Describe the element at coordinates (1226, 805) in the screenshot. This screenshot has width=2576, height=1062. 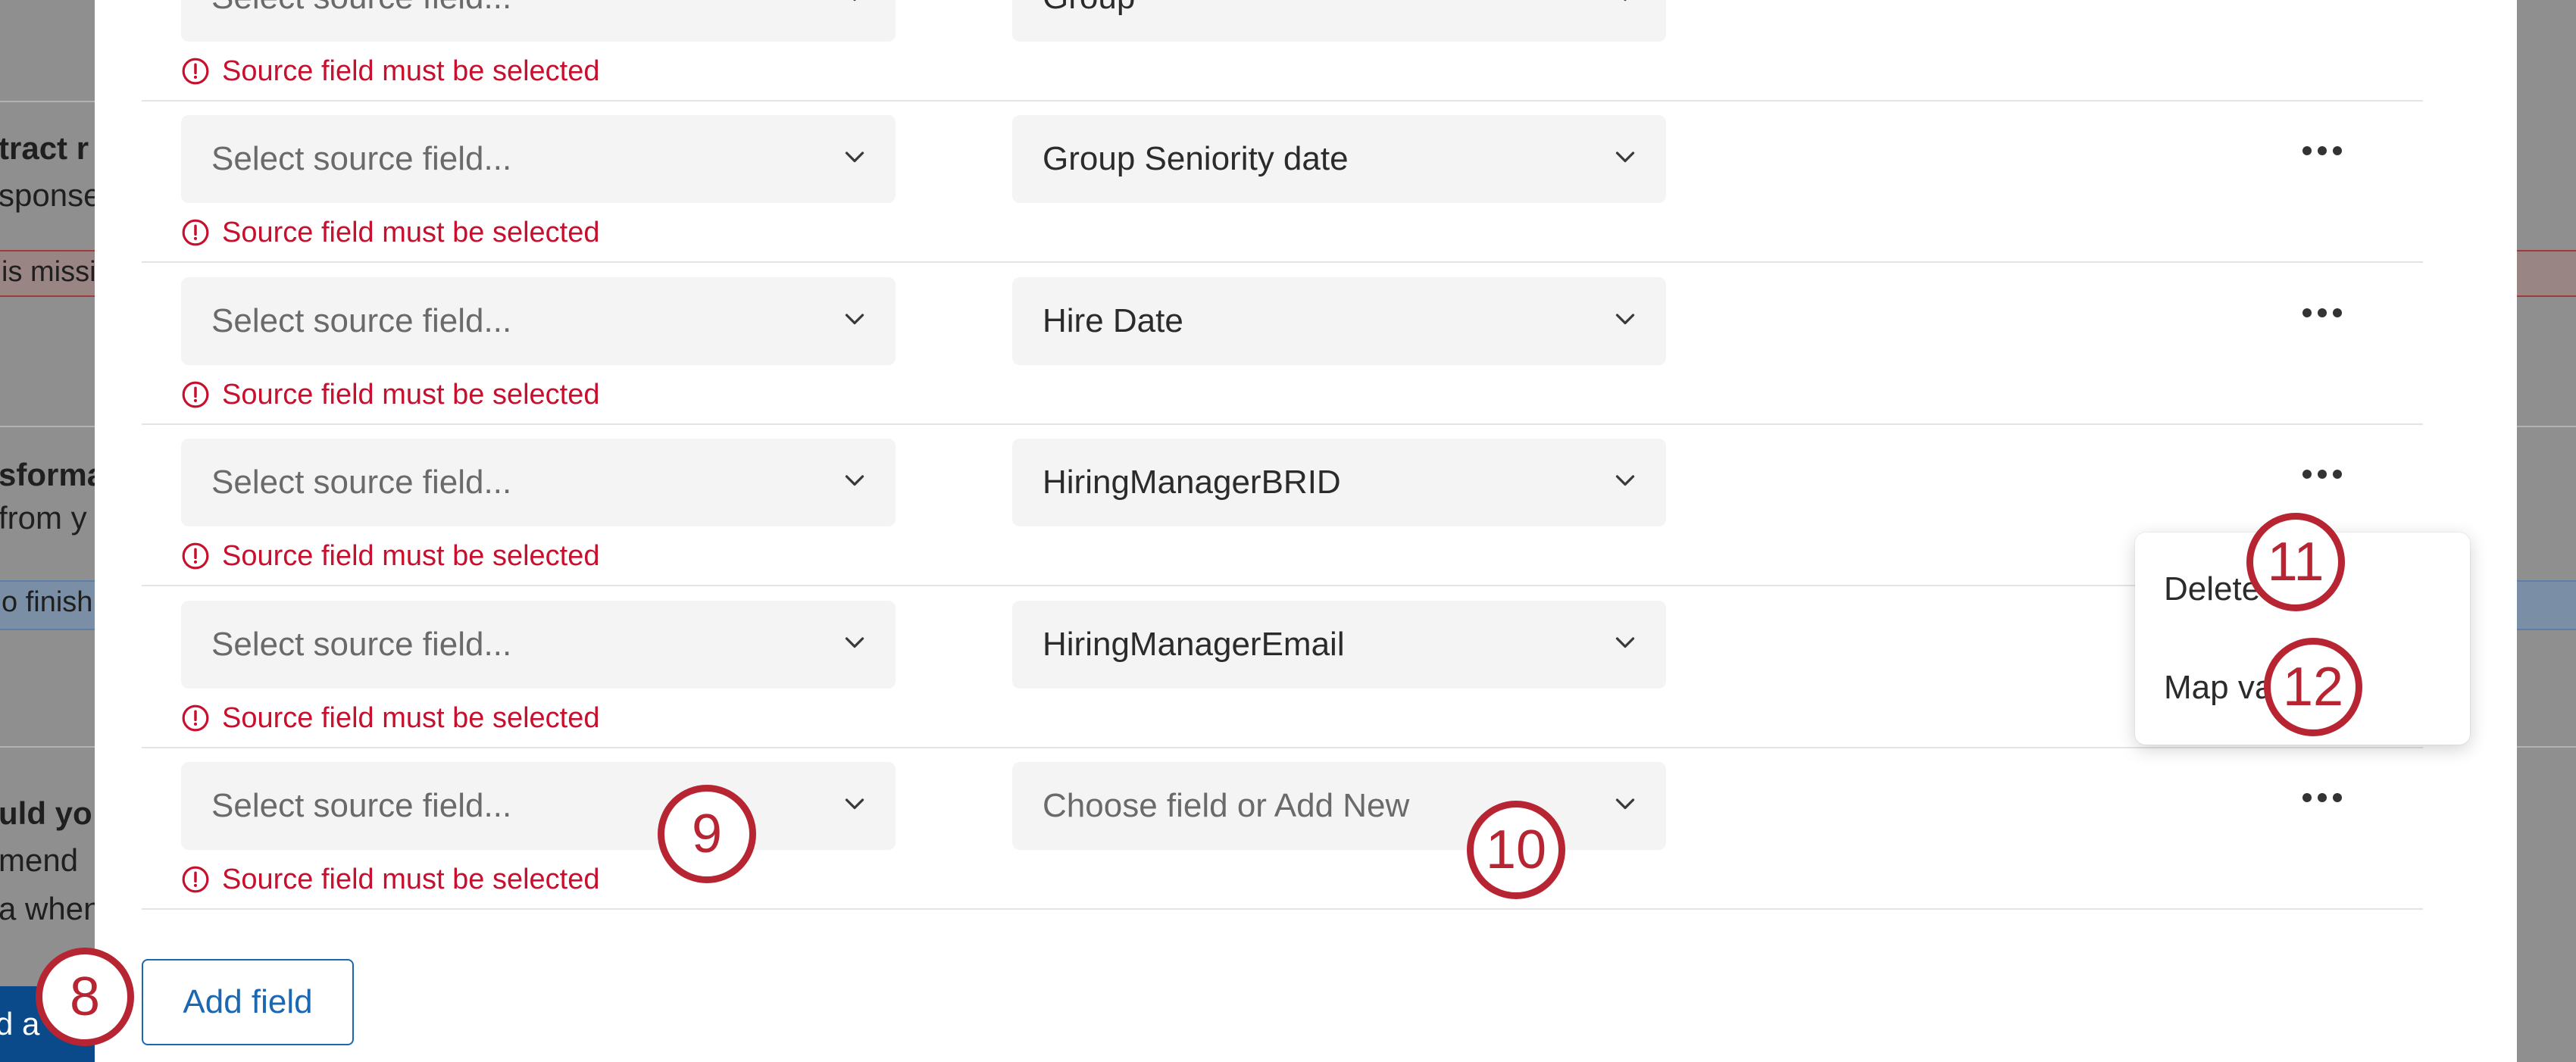
I see `target-field-placeholder: Choose field or Add New` at that location.